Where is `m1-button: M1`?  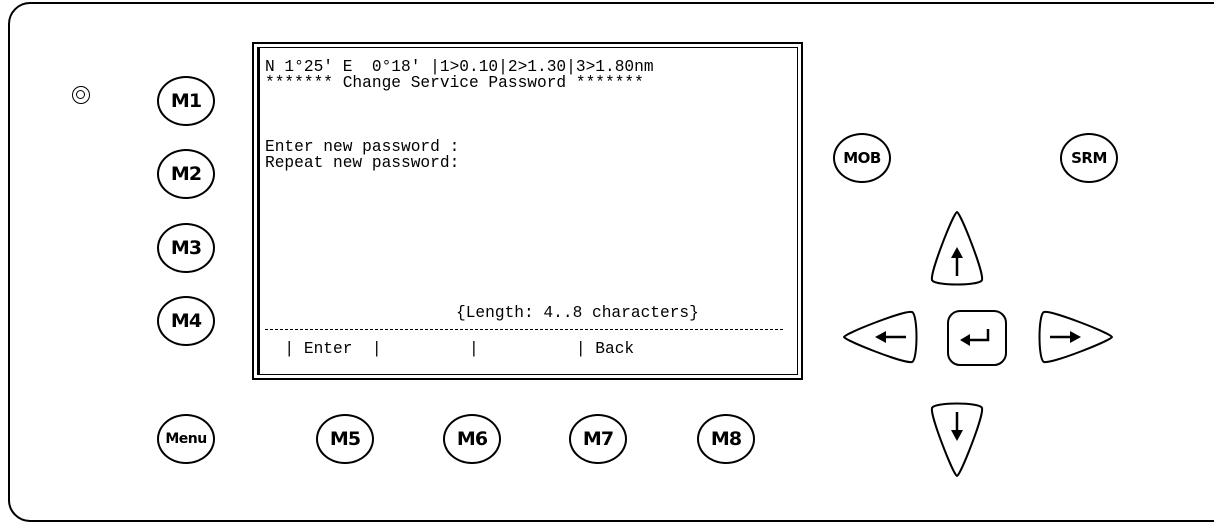 m1-button: M1 is located at coordinates (186, 101).